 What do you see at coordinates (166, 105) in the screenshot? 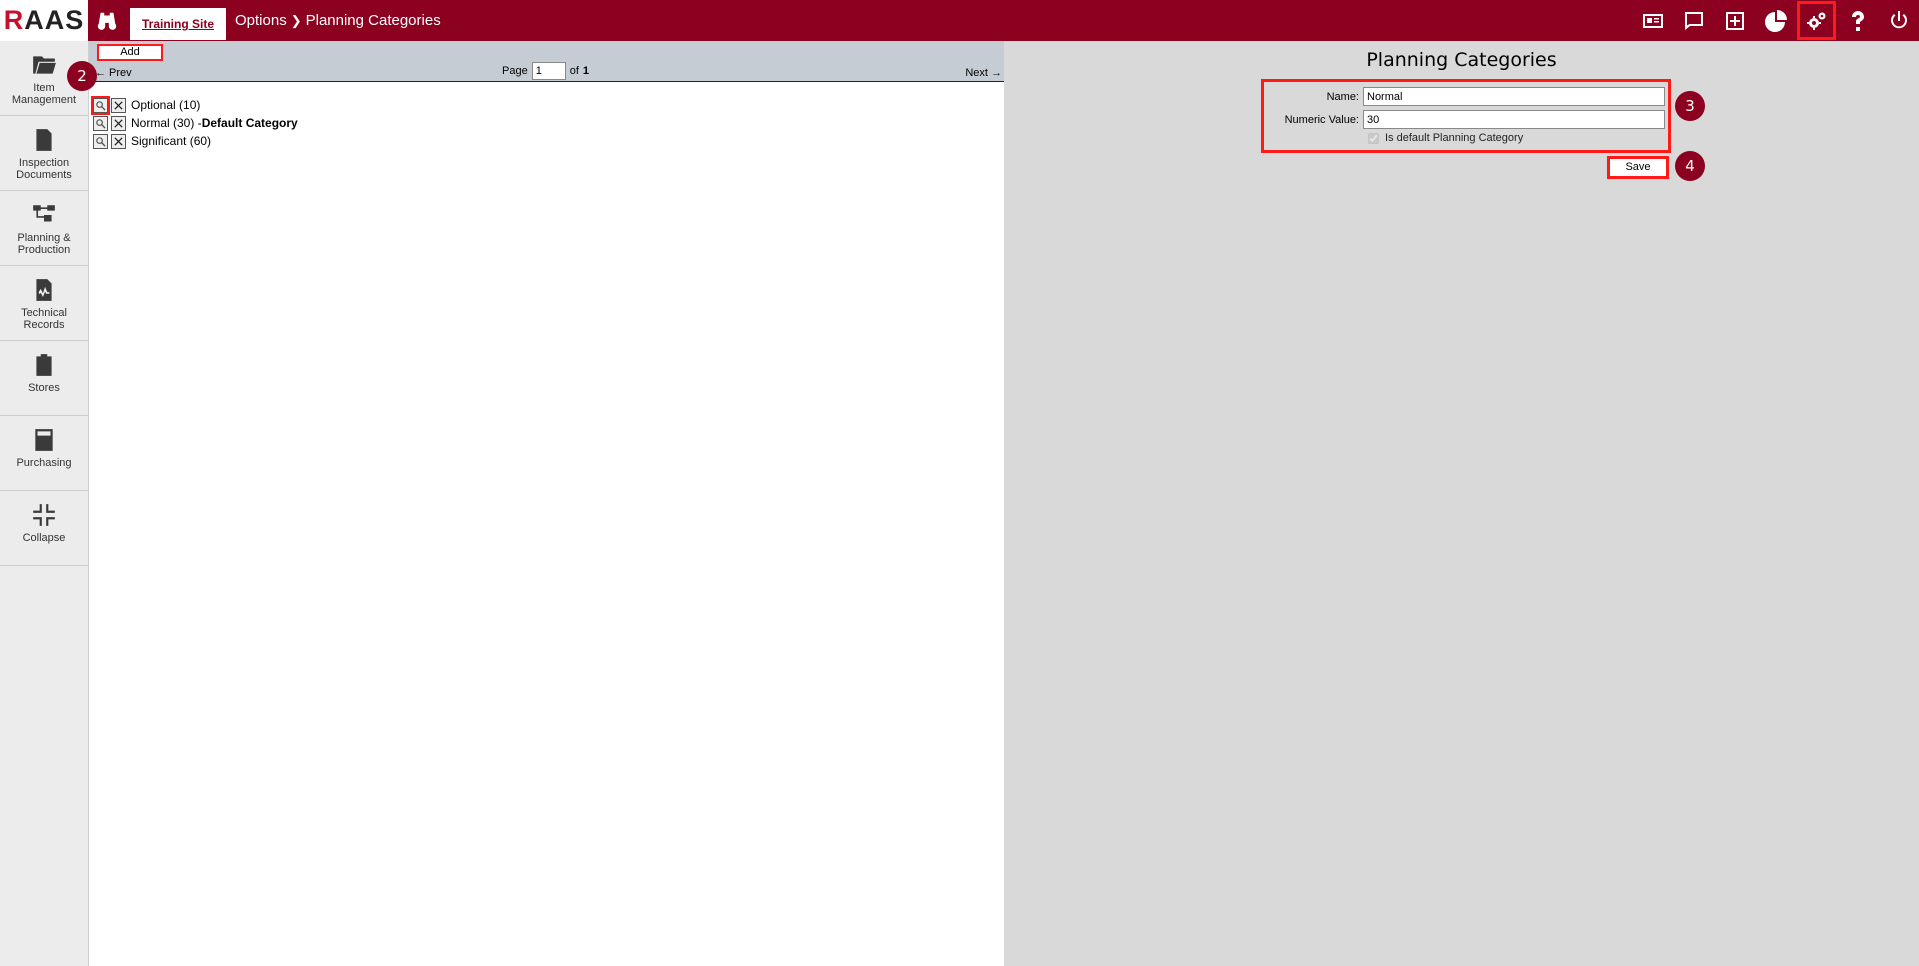
I see `list-item-label: Optional (10)` at bounding box center [166, 105].